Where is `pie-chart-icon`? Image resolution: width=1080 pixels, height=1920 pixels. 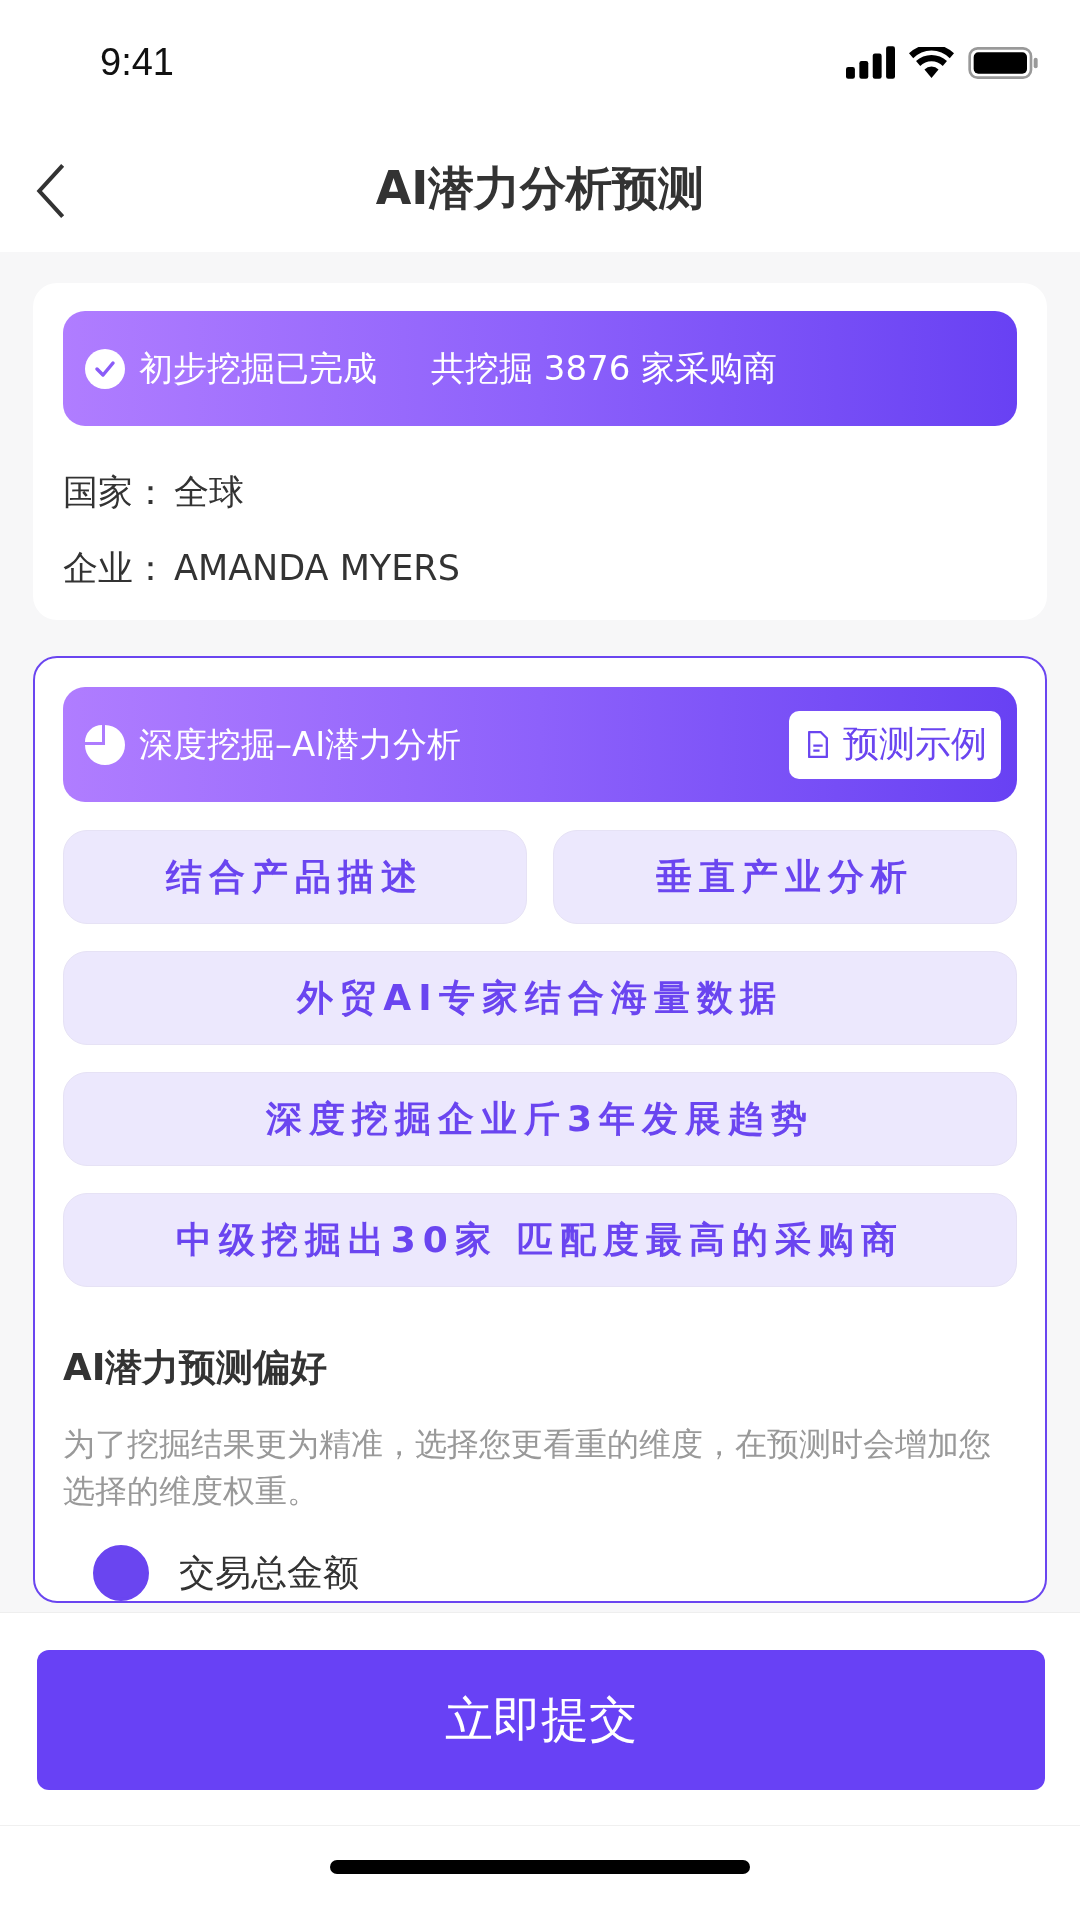 pie-chart-icon is located at coordinates (105, 744).